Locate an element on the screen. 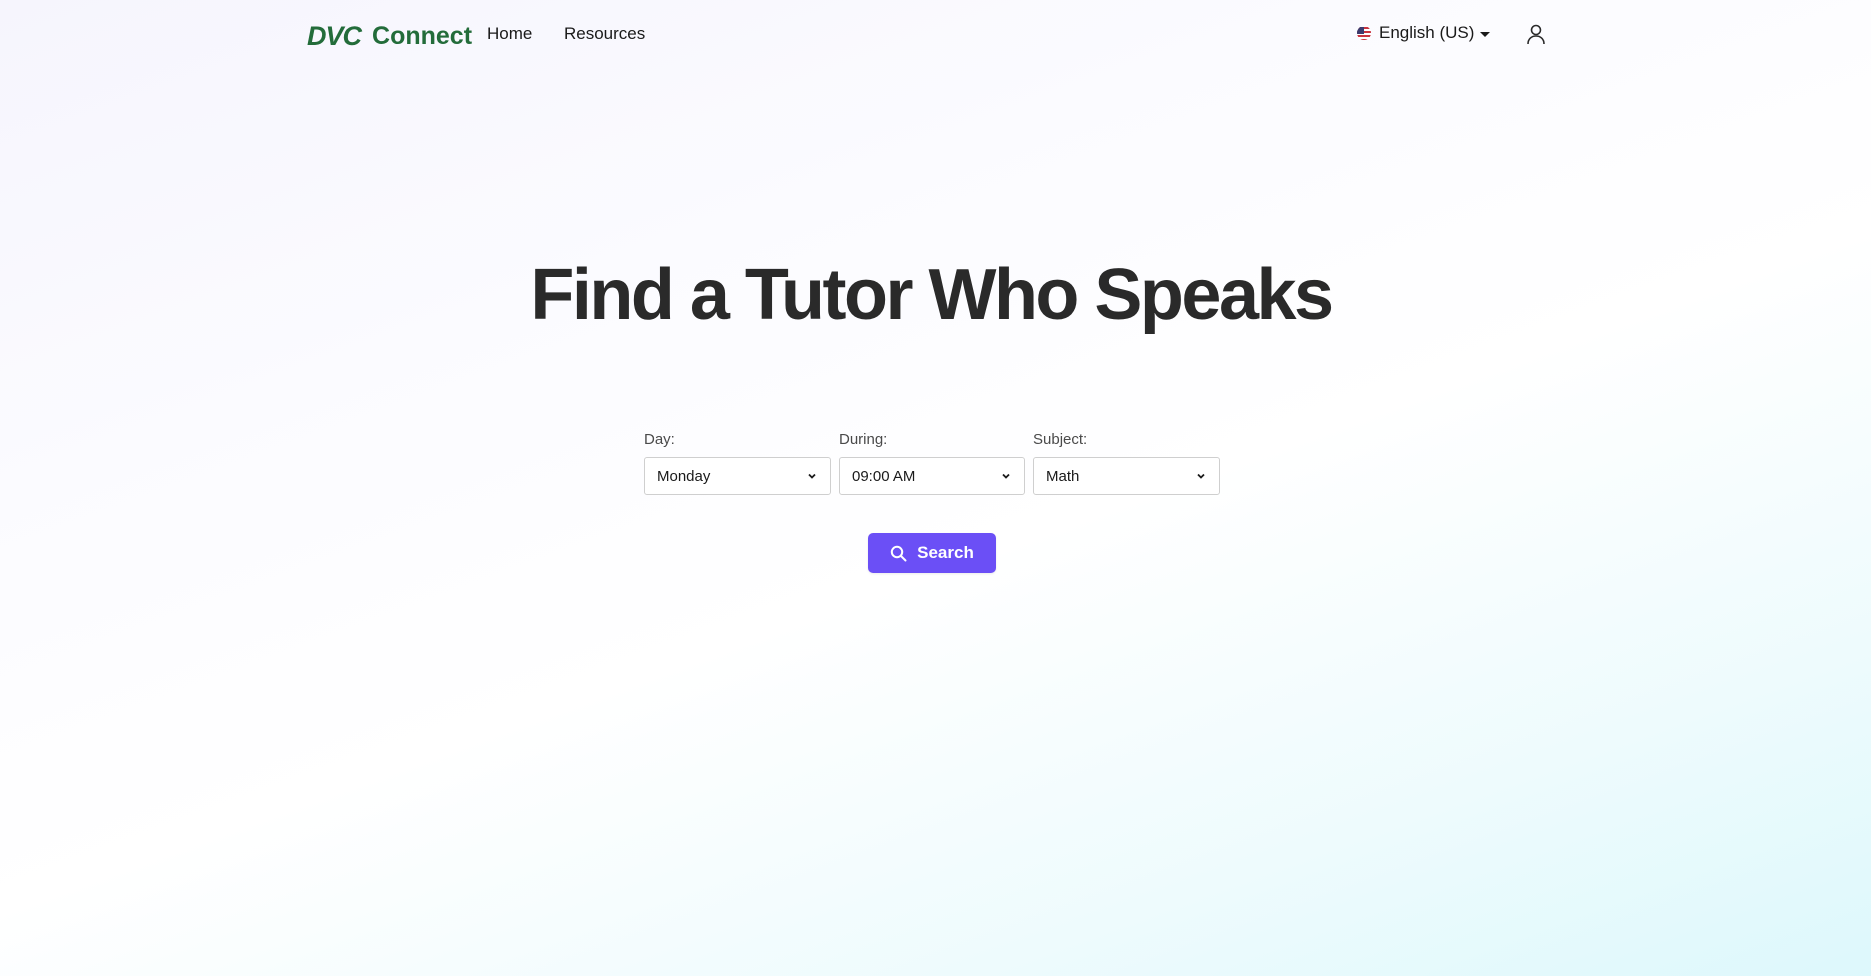  search-button: Search is located at coordinates (932, 553).